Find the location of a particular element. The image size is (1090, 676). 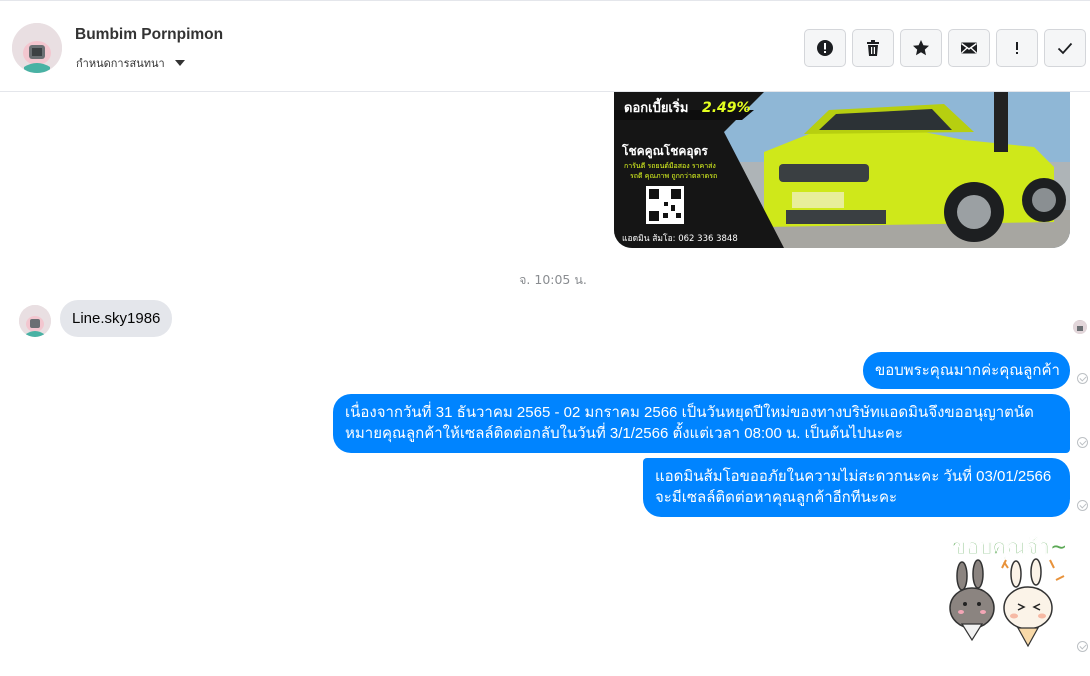

conversation-settings-label: กำหนดการสนทนา is located at coordinates (120, 63).